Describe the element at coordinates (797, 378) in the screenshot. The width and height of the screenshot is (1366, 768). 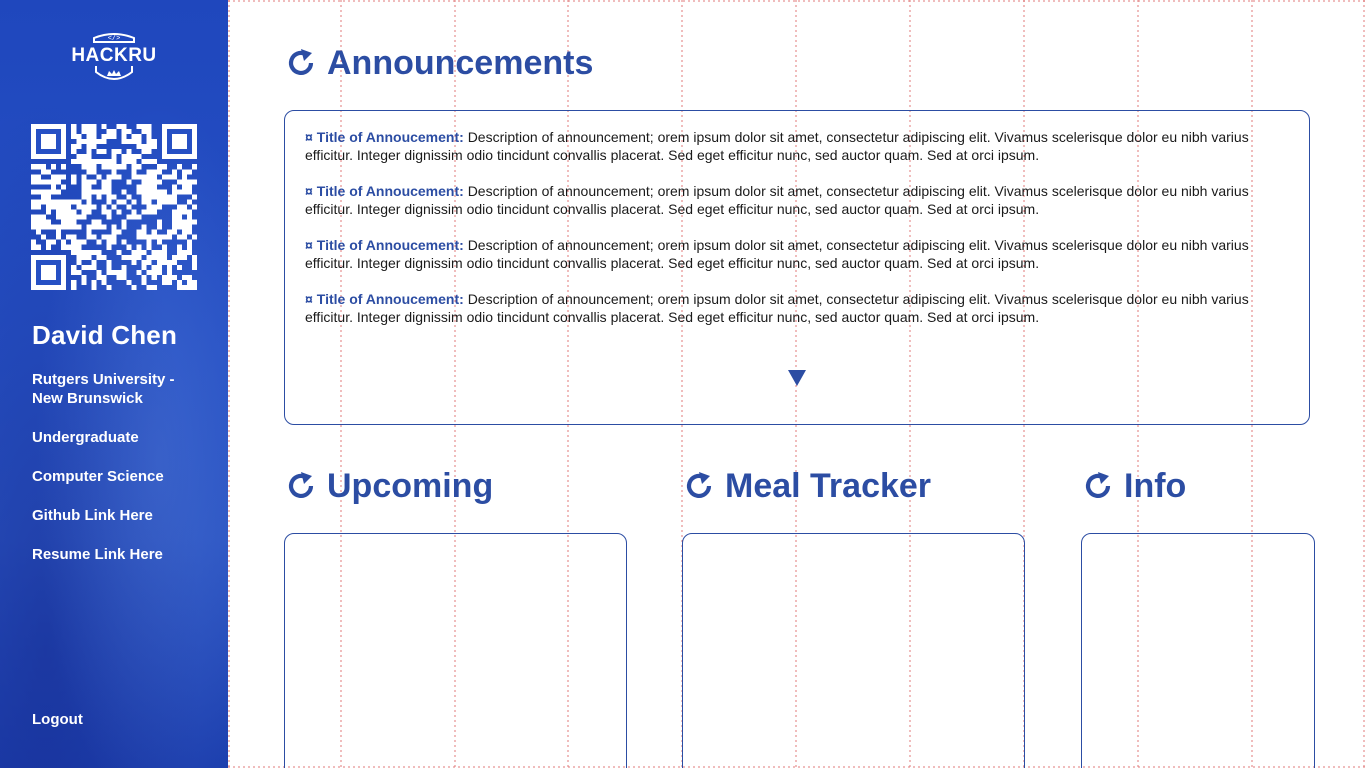
I see `triangle-down-icon` at that location.